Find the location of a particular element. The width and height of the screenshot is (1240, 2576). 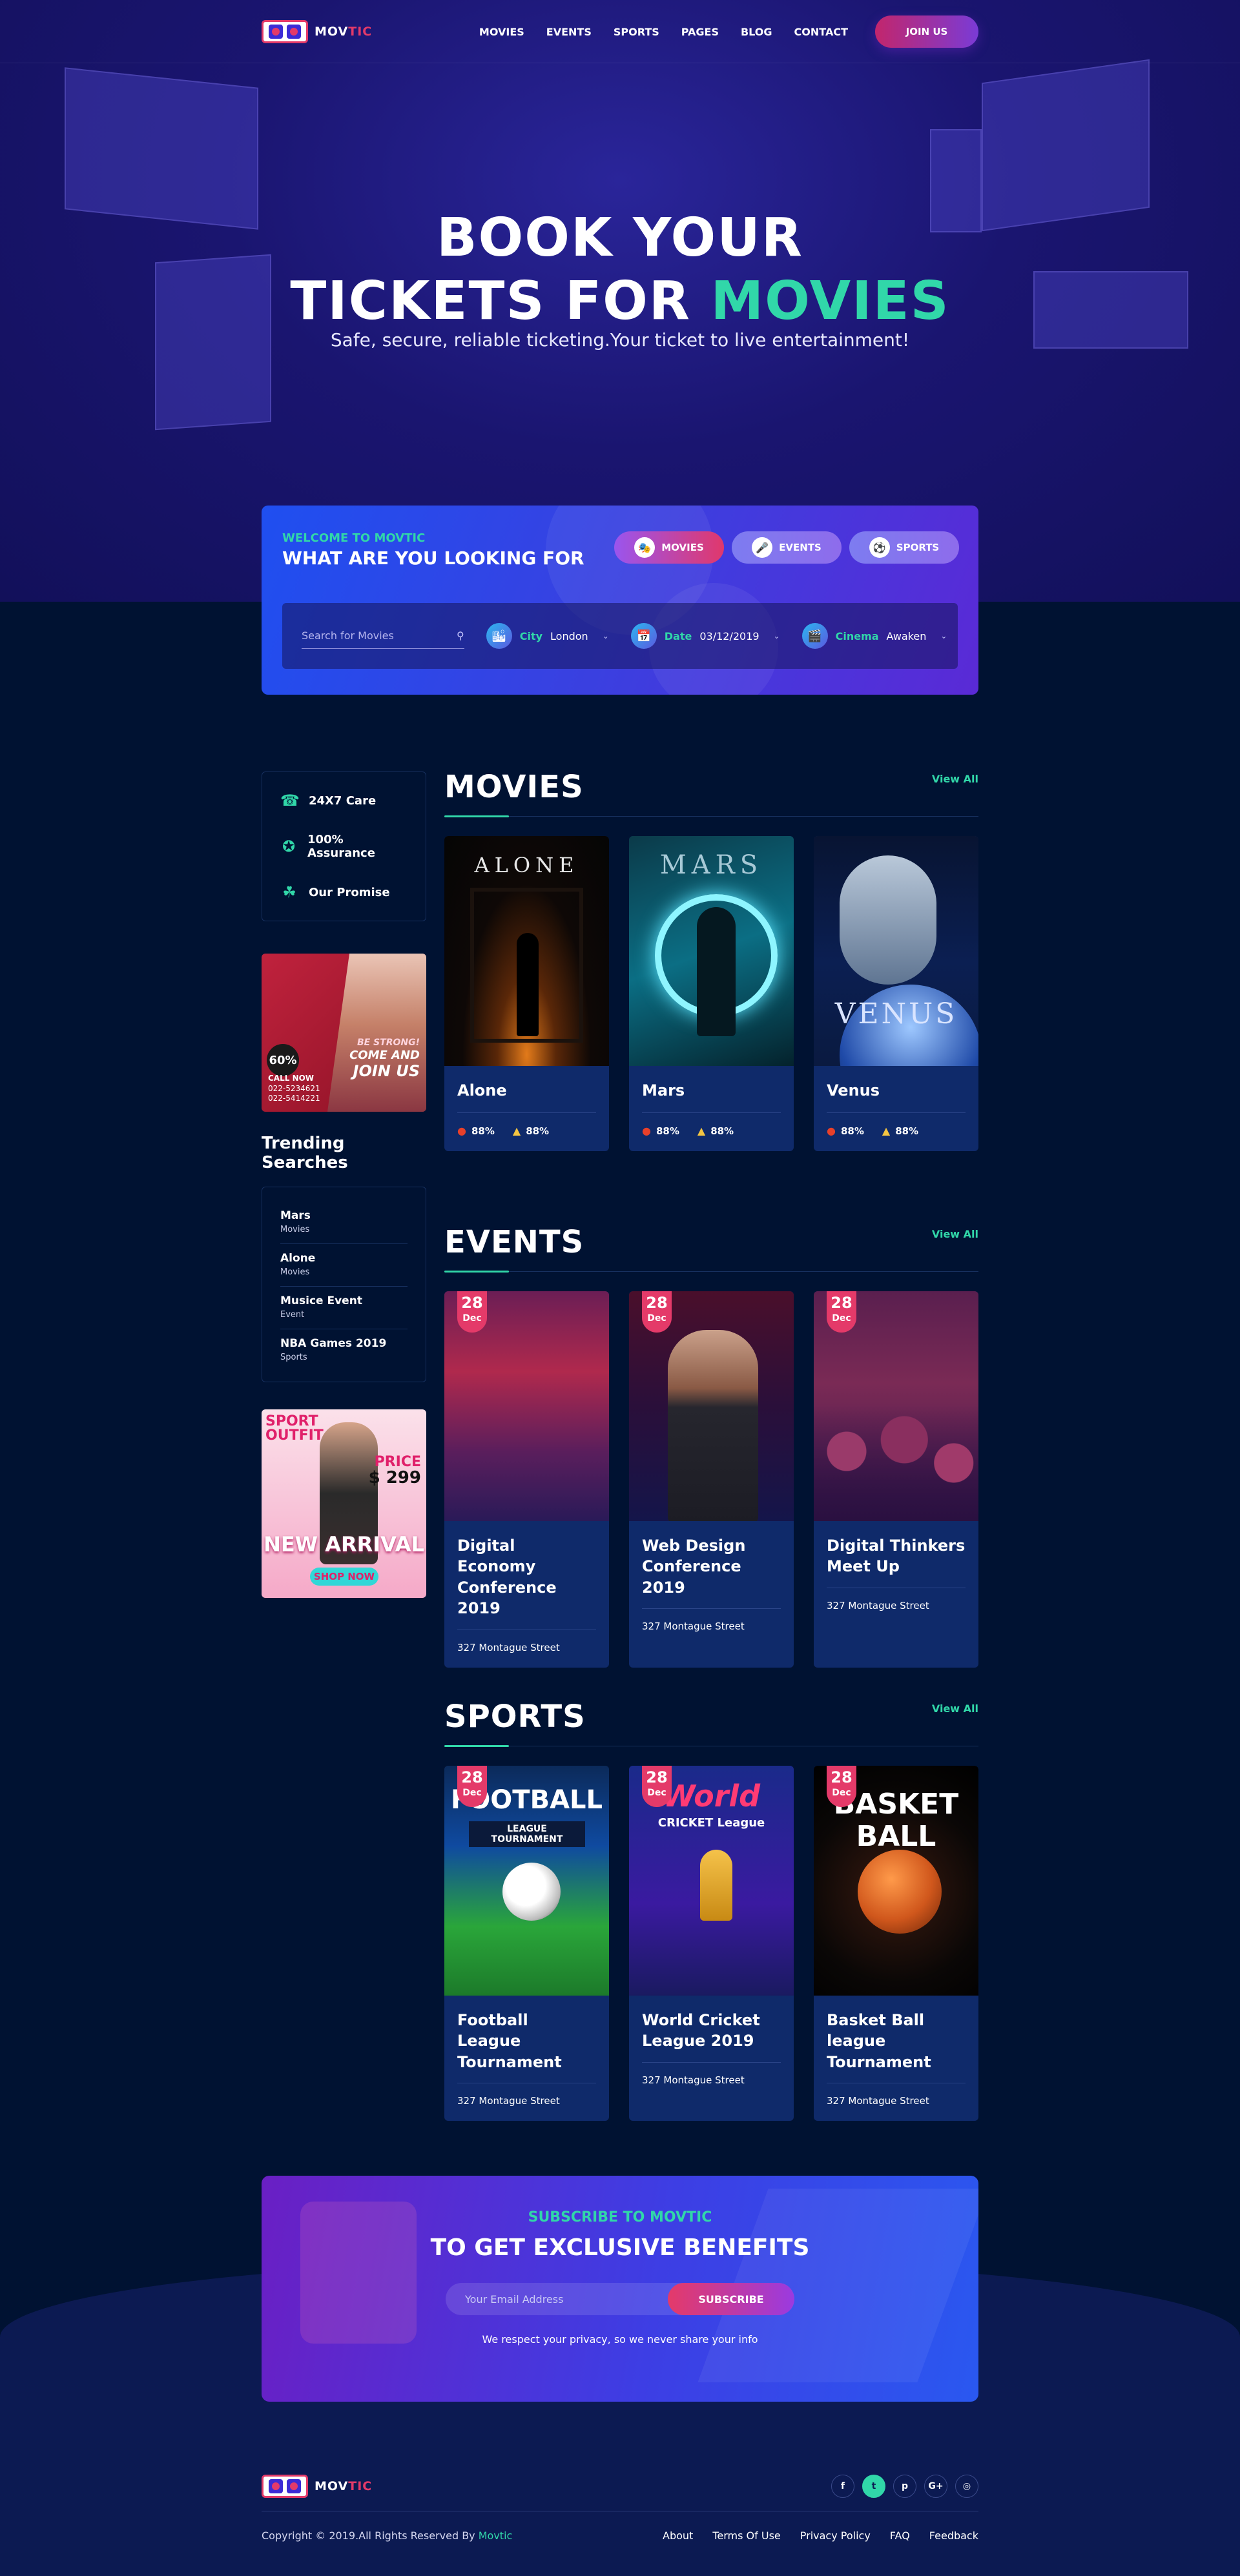

google-plus-icon: G+ is located at coordinates (935, 2486).